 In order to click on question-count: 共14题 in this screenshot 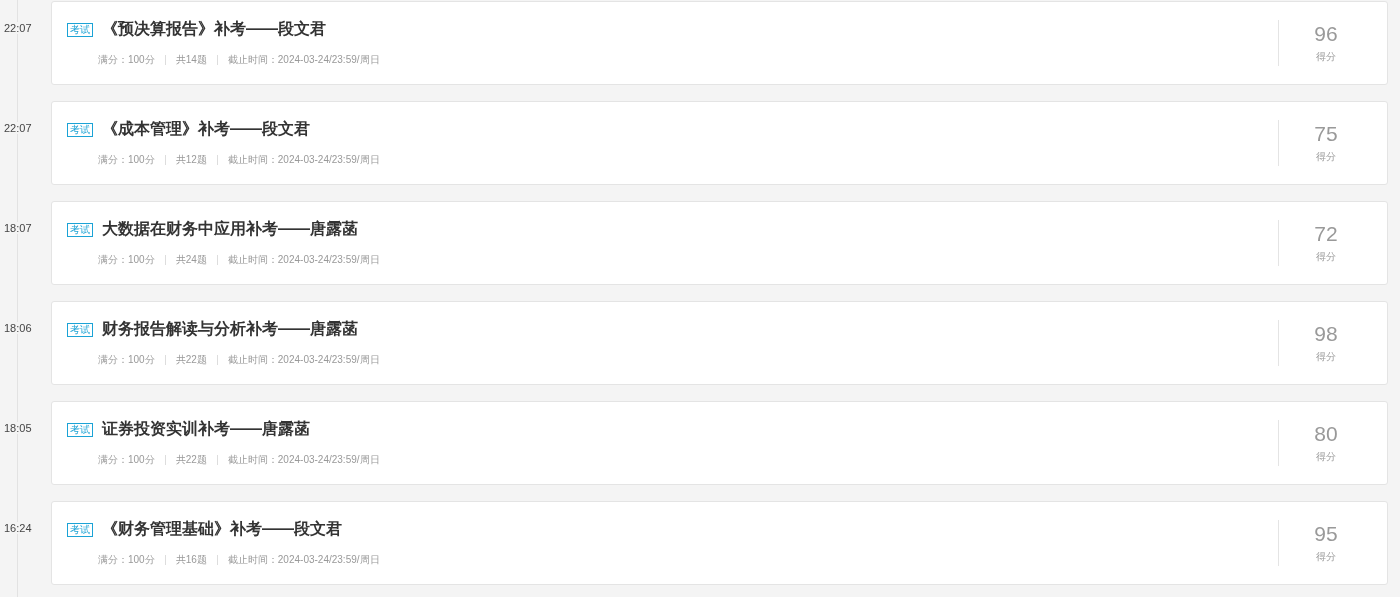, I will do `click(191, 60)`.